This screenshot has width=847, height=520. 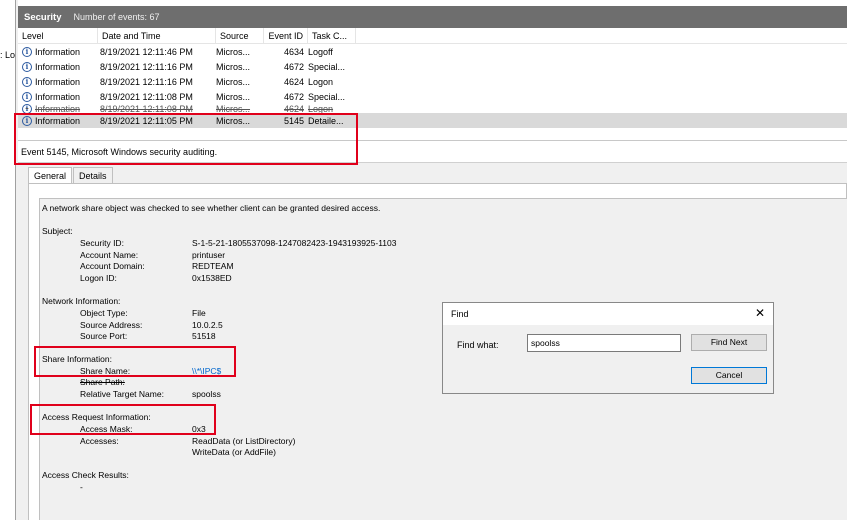 What do you see at coordinates (43, 17) in the screenshot?
I see `log-title: Security` at bounding box center [43, 17].